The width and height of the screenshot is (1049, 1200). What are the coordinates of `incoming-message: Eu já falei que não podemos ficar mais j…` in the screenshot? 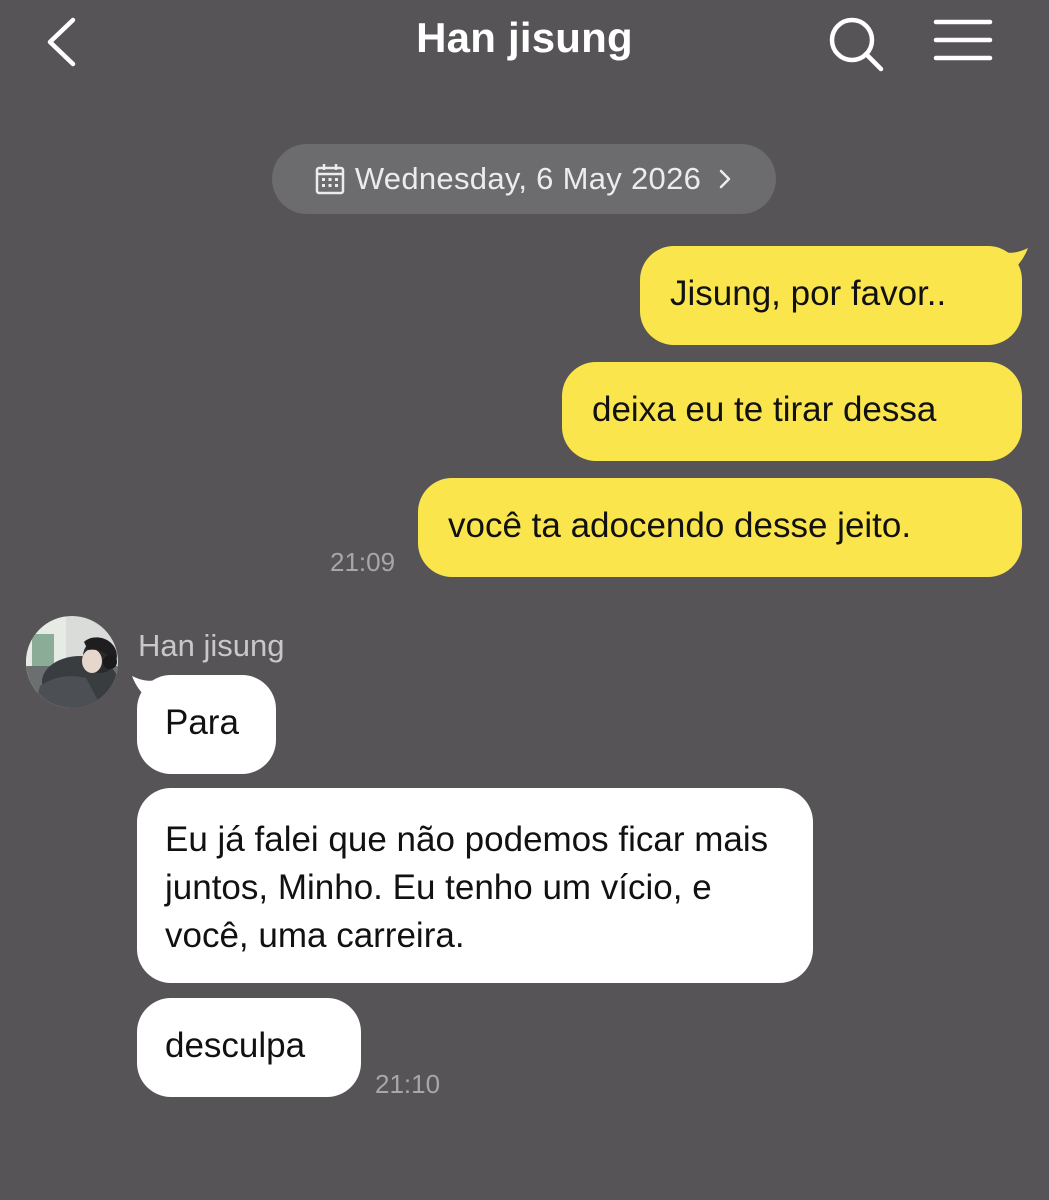 It's located at (475, 885).